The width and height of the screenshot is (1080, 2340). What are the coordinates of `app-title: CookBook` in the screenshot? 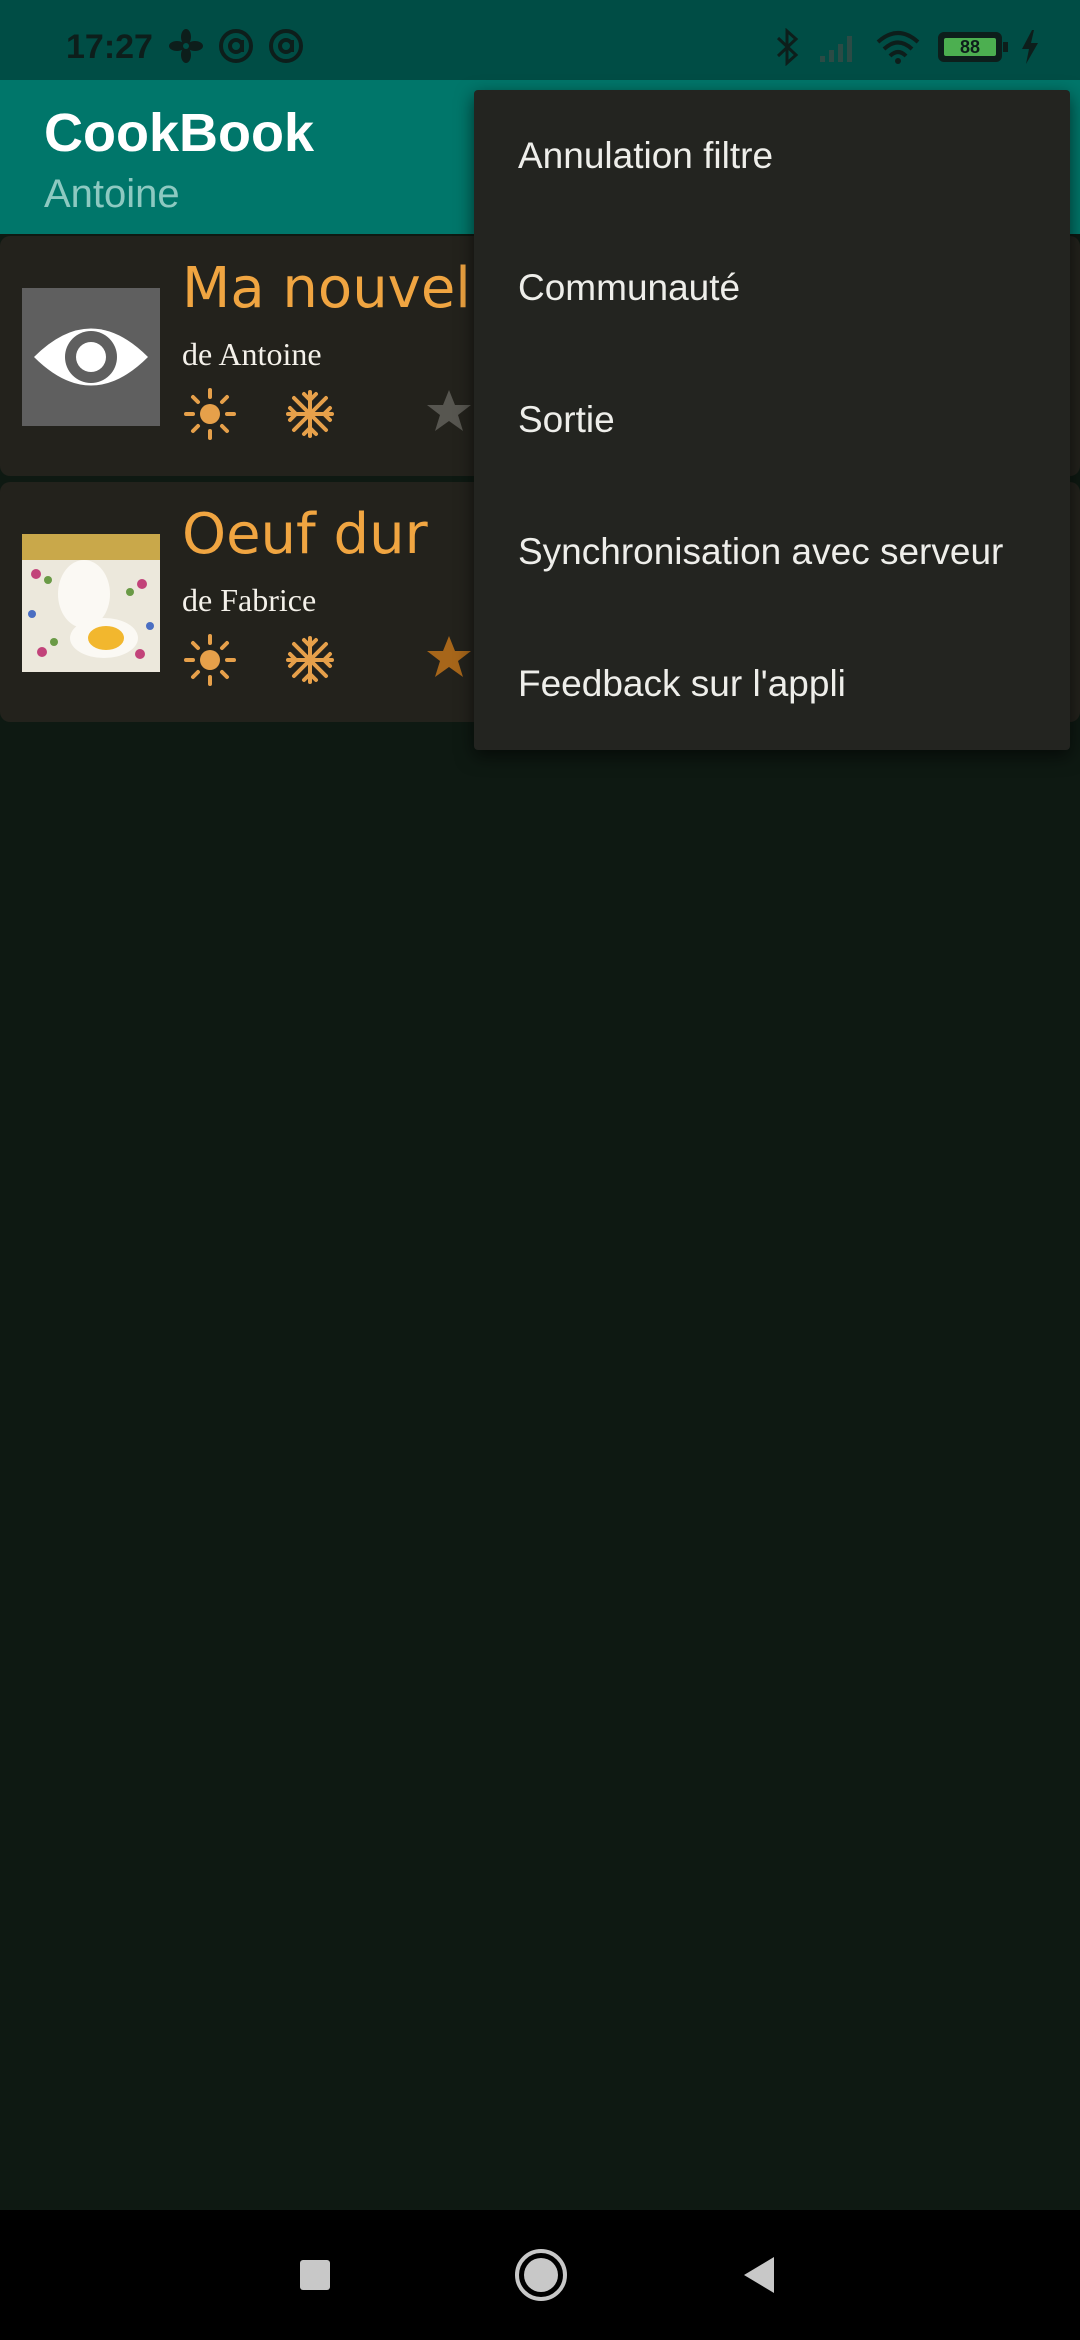 It's located at (179, 133).